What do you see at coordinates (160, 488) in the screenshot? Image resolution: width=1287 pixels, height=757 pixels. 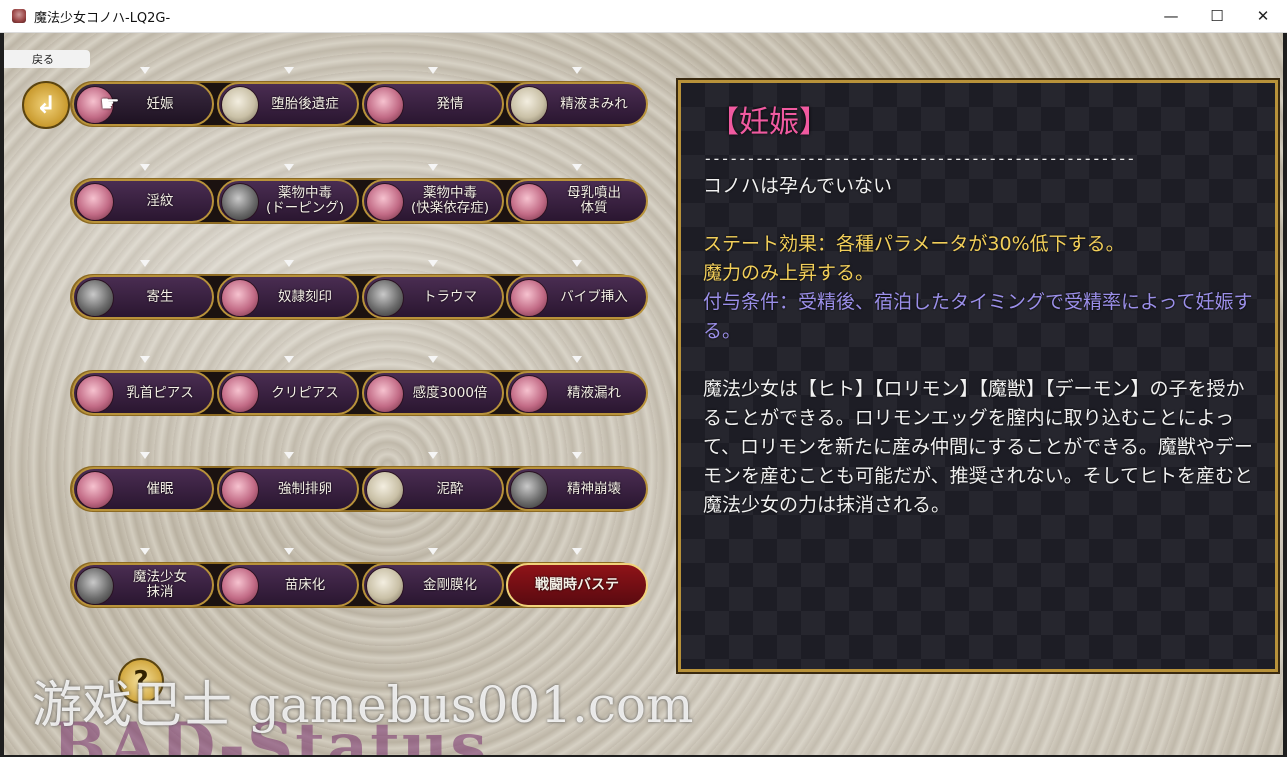 I see `status-label: 催眠` at bounding box center [160, 488].